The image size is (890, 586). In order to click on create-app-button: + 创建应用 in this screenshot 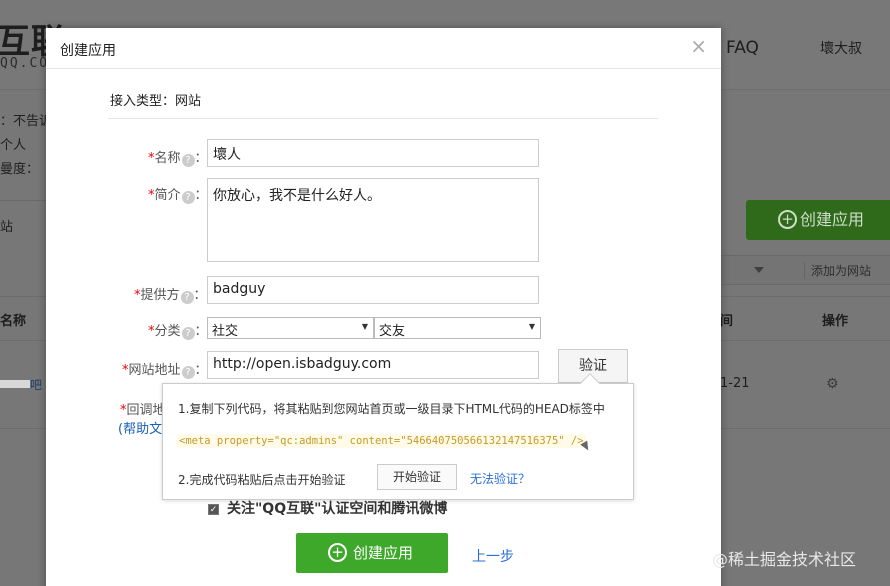, I will do `click(372, 553)`.